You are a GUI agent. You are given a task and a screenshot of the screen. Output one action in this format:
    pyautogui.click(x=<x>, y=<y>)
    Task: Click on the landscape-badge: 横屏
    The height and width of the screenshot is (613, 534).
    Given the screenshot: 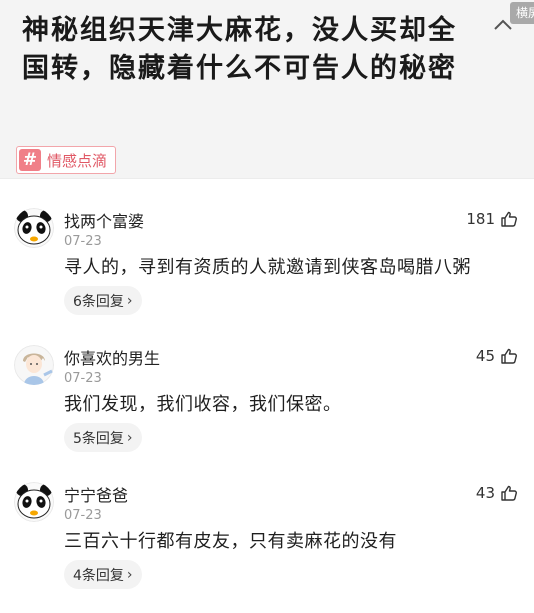 What is the action you would take?
    pyautogui.click(x=522, y=13)
    